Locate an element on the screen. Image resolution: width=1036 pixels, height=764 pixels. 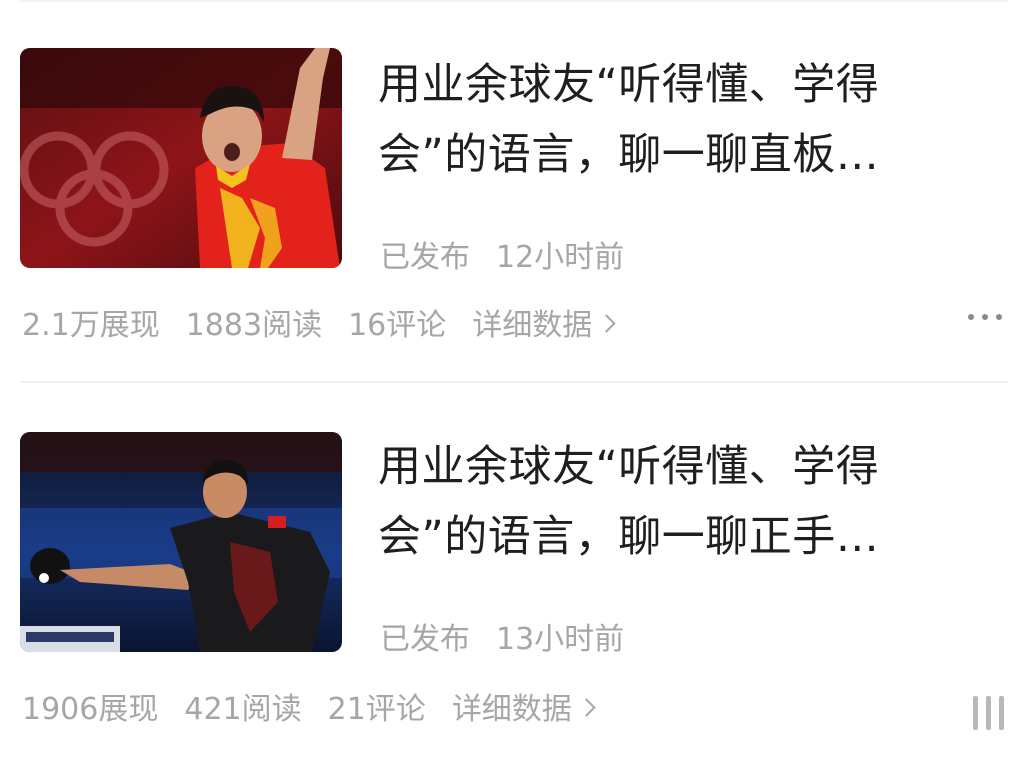
scroll-handle-icon is located at coordinates (988, 713).